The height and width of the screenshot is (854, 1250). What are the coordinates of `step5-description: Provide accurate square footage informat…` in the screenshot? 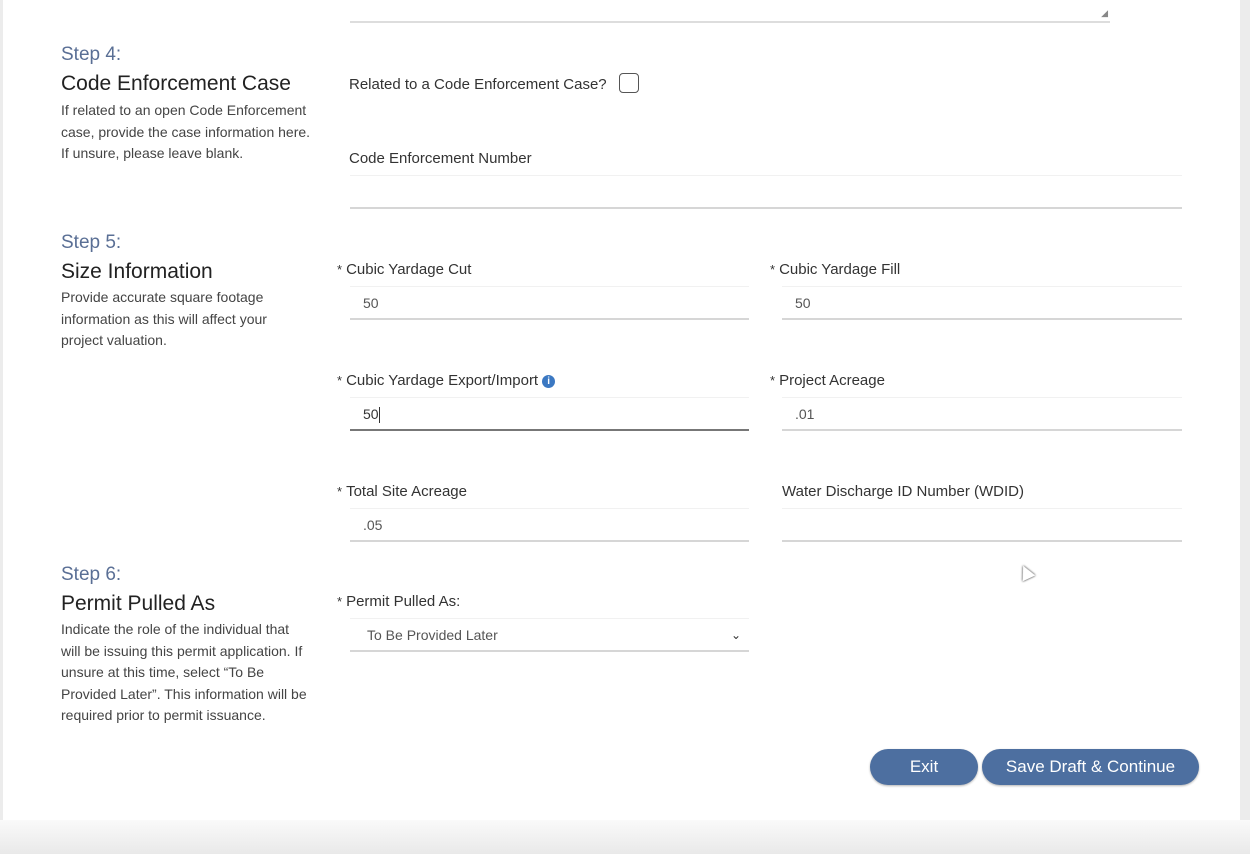 It's located at (164, 318).